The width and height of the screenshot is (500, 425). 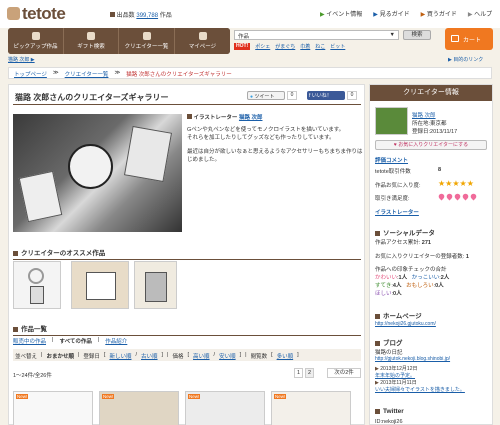 I want to click on search-input: 作品 ▼, so click(x=316, y=35).